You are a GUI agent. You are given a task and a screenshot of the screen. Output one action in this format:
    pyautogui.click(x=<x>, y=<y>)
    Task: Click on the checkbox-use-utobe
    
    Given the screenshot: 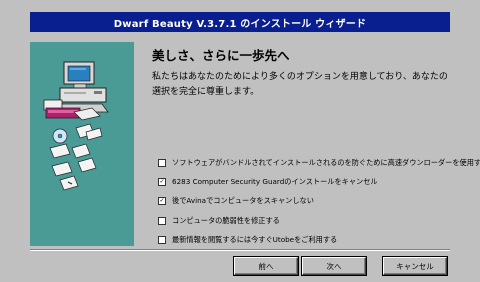 What is the action you would take?
    pyautogui.click(x=162, y=239)
    